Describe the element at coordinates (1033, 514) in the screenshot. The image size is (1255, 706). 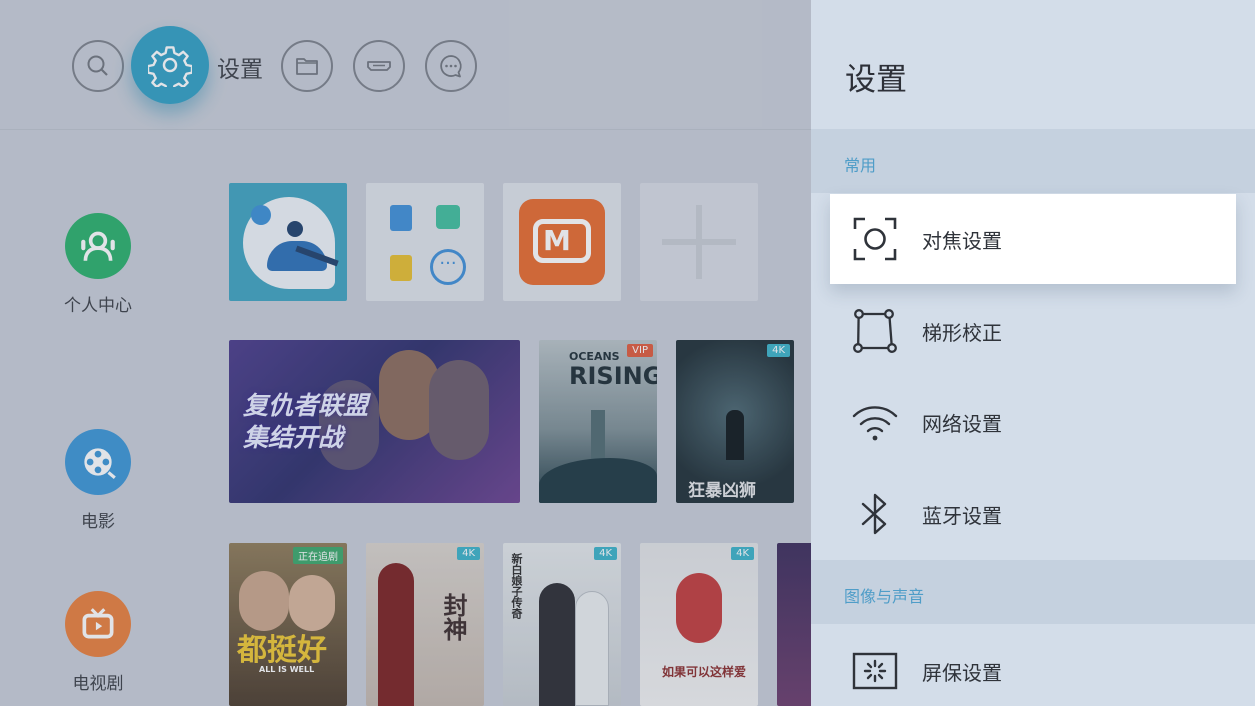
I see `menu-item-bluetooth: 蓝牙设置` at that location.